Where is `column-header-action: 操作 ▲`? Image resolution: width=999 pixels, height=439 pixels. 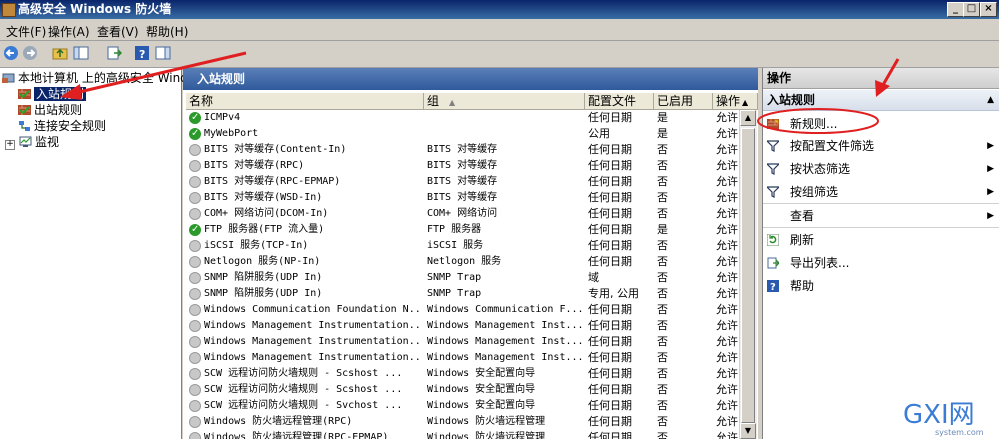
column-header-action: 操作 ▲ is located at coordinates (735, 101).